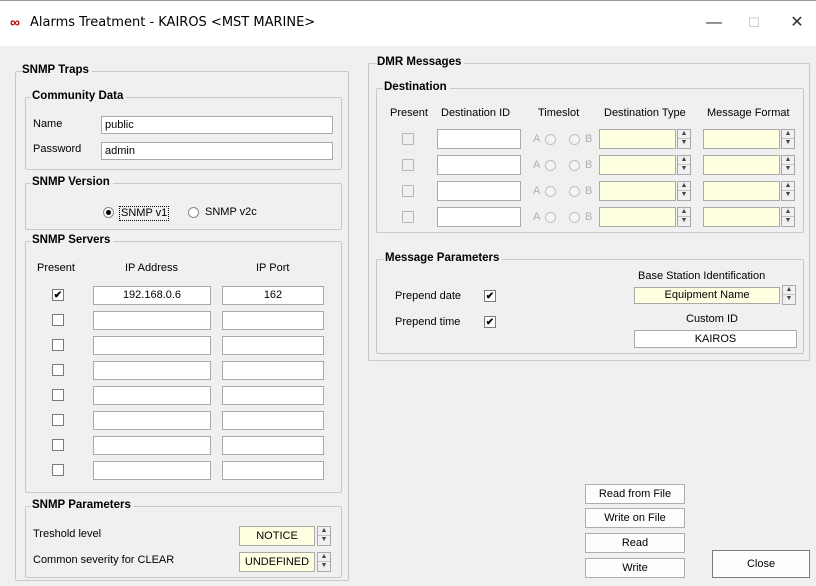  I want to click on snmp-v2c-label: SNMP v2c, so click(231, 212).